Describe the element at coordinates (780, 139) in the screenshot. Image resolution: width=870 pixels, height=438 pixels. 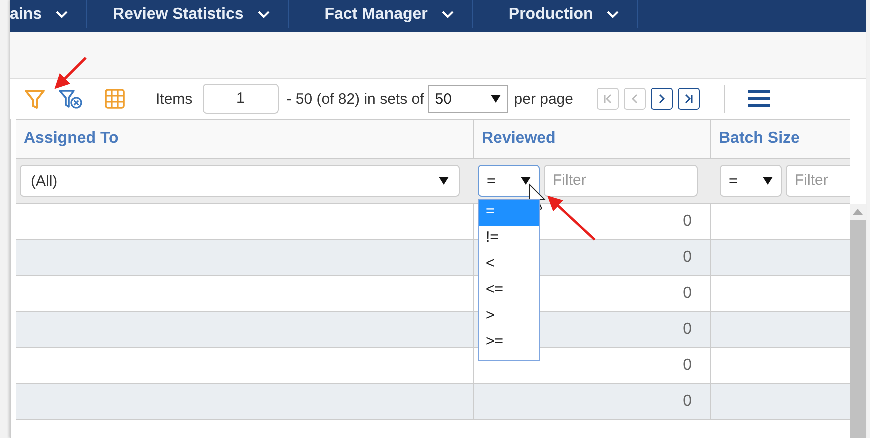
I see `column-header: Batch Size` at that location.